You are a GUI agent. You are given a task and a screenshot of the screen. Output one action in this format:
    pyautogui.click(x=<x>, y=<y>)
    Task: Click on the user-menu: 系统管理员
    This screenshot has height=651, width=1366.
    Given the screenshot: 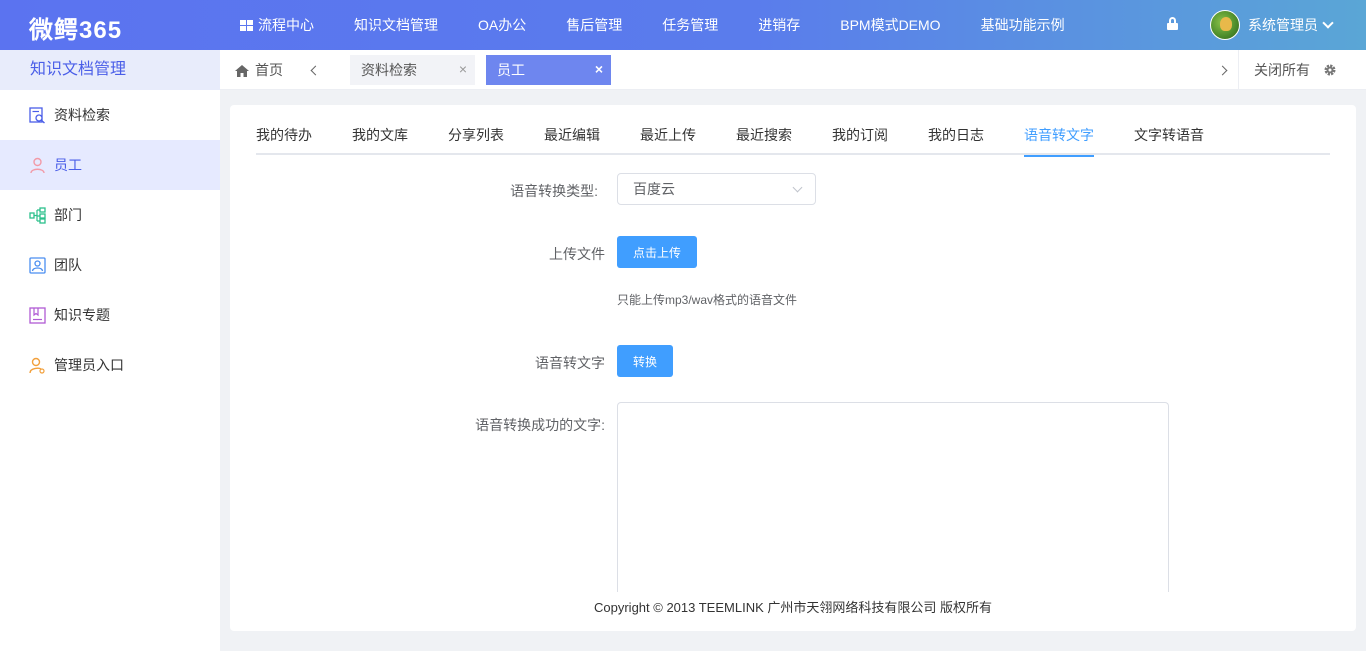 What is the action you would take?
    pyautogui.click(x=1272, y=25)
    